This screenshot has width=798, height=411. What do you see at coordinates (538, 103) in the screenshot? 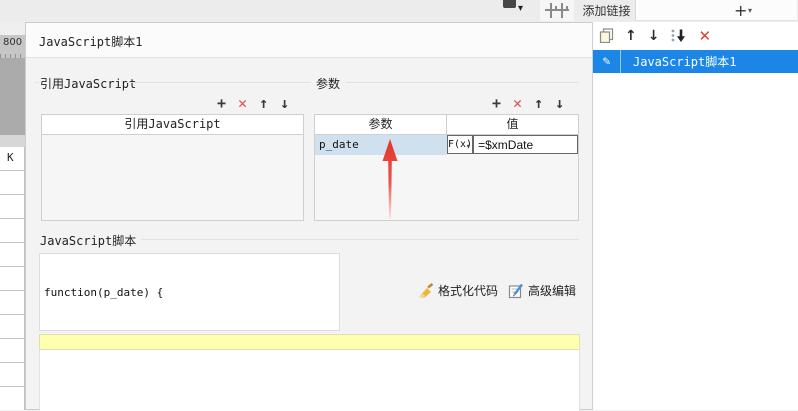
I see `param-move-up-button: ↑` at bounding box center [538, 103].